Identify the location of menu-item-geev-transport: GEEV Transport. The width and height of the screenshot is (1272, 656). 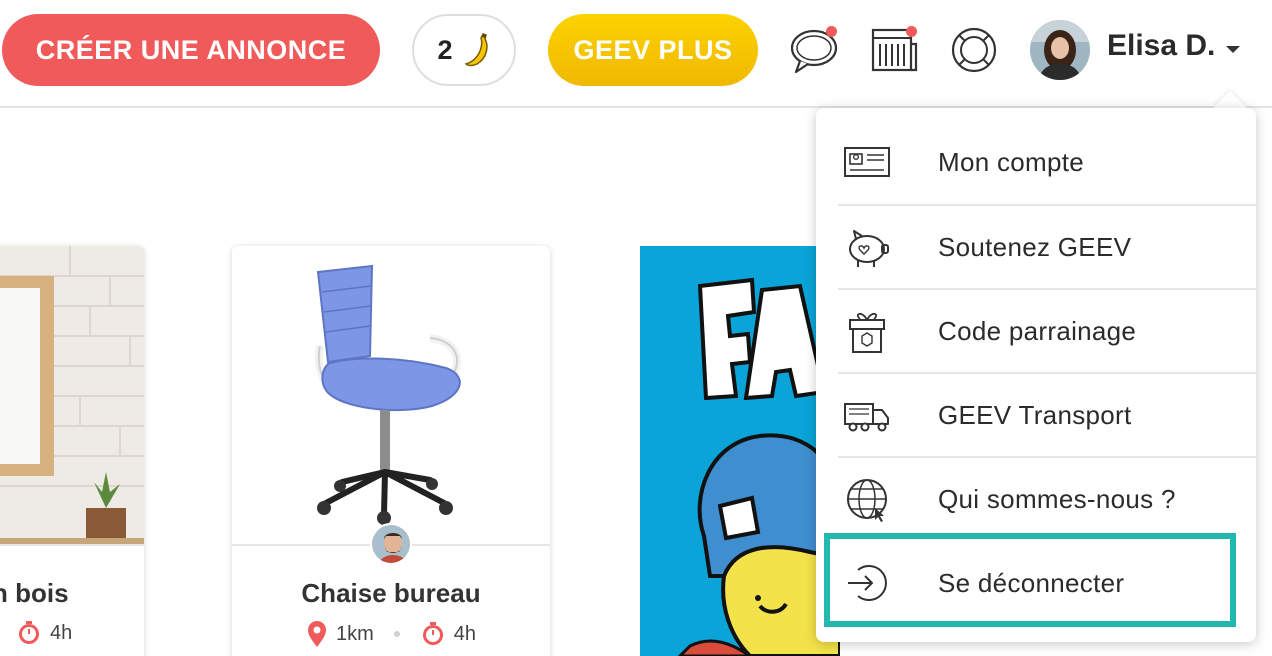
(1047, 415).